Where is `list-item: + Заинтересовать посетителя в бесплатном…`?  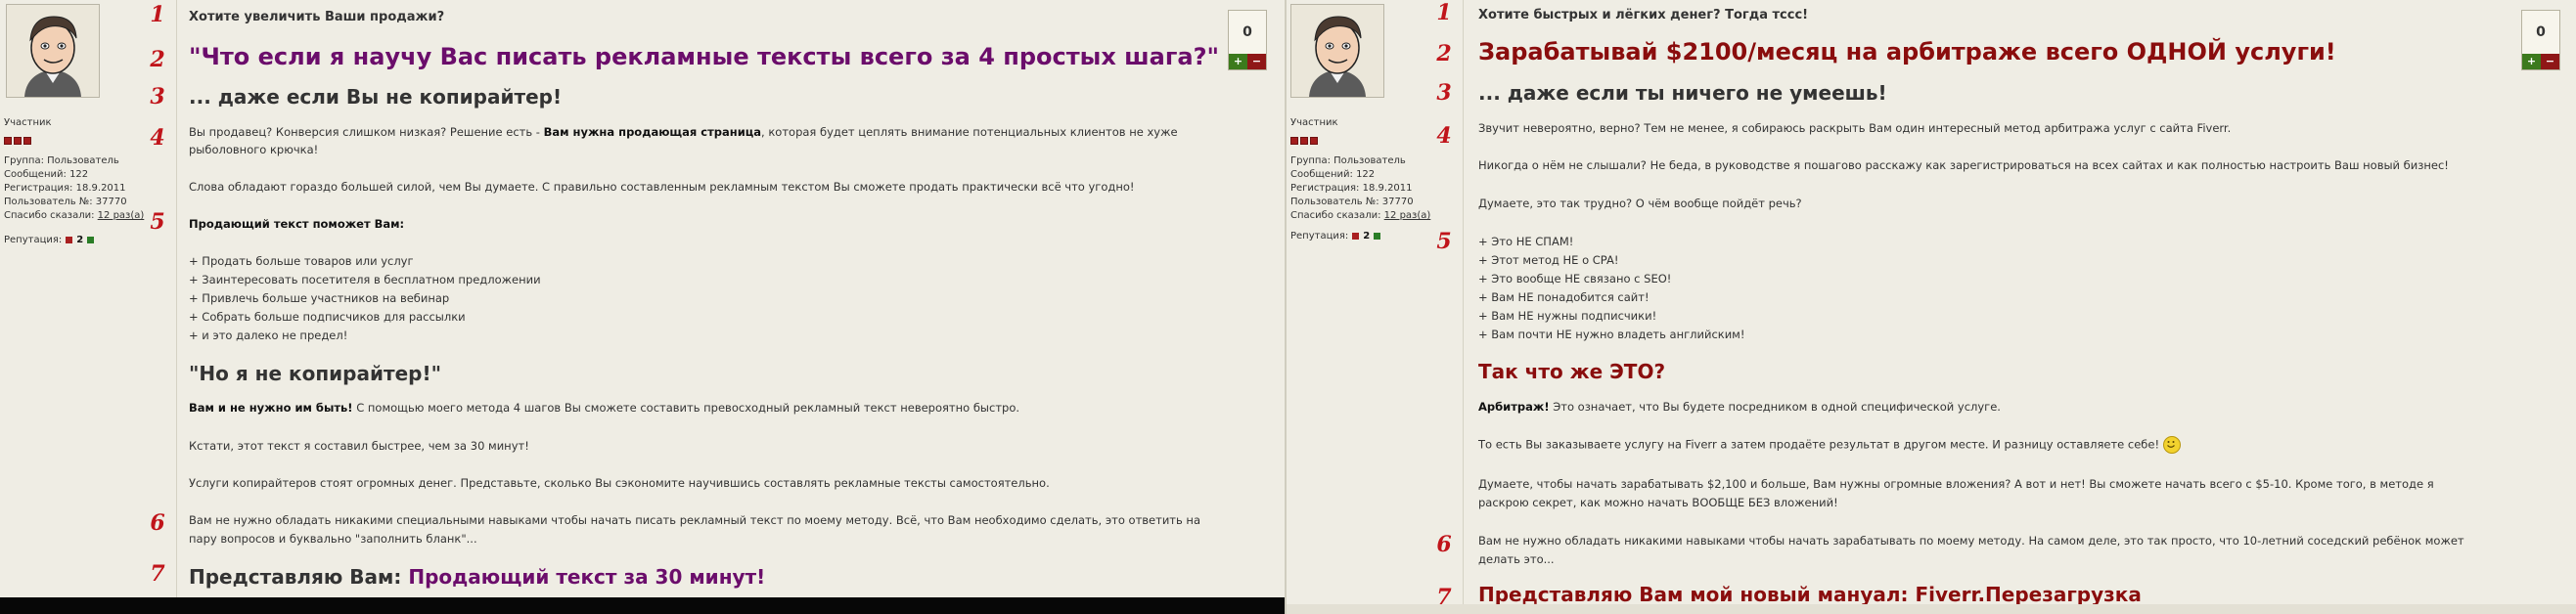 list-item: + Заинтересовать посетителя в бесплатном… is located at coordinates (365, 279).